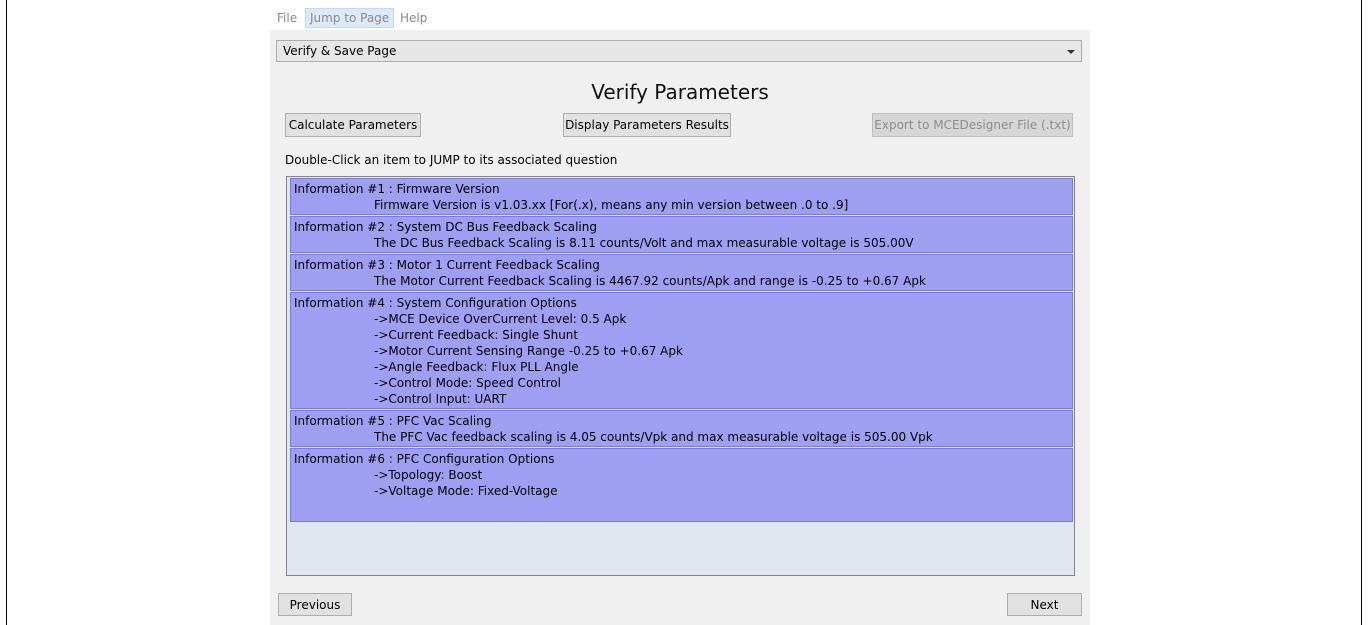 This screenshot has width=1368, height=625. What do you see at coordinates (353, 125) in the screenshot?
I see `calculate-parameters-button: Calculate Parameters` at bounding box center [353, 125].